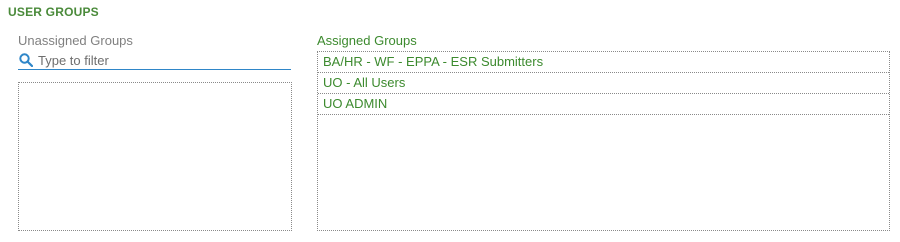 This screenshot has height=242, width=900. I want to click on assigned-group-item: UO - All Users, so click(603, 83).